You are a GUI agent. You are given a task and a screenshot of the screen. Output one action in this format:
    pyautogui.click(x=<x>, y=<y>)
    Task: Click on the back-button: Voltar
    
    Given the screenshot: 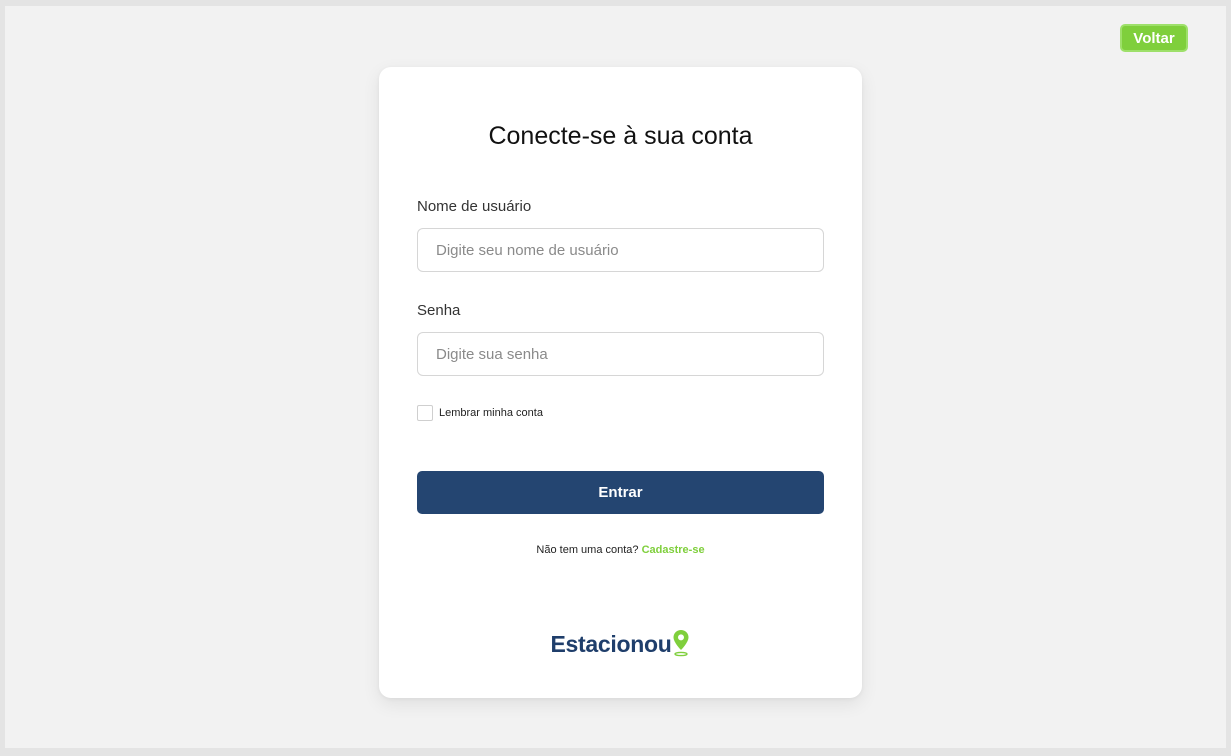 What is the action you would take?
    pyautogui.click(x=1154, y=38)
    